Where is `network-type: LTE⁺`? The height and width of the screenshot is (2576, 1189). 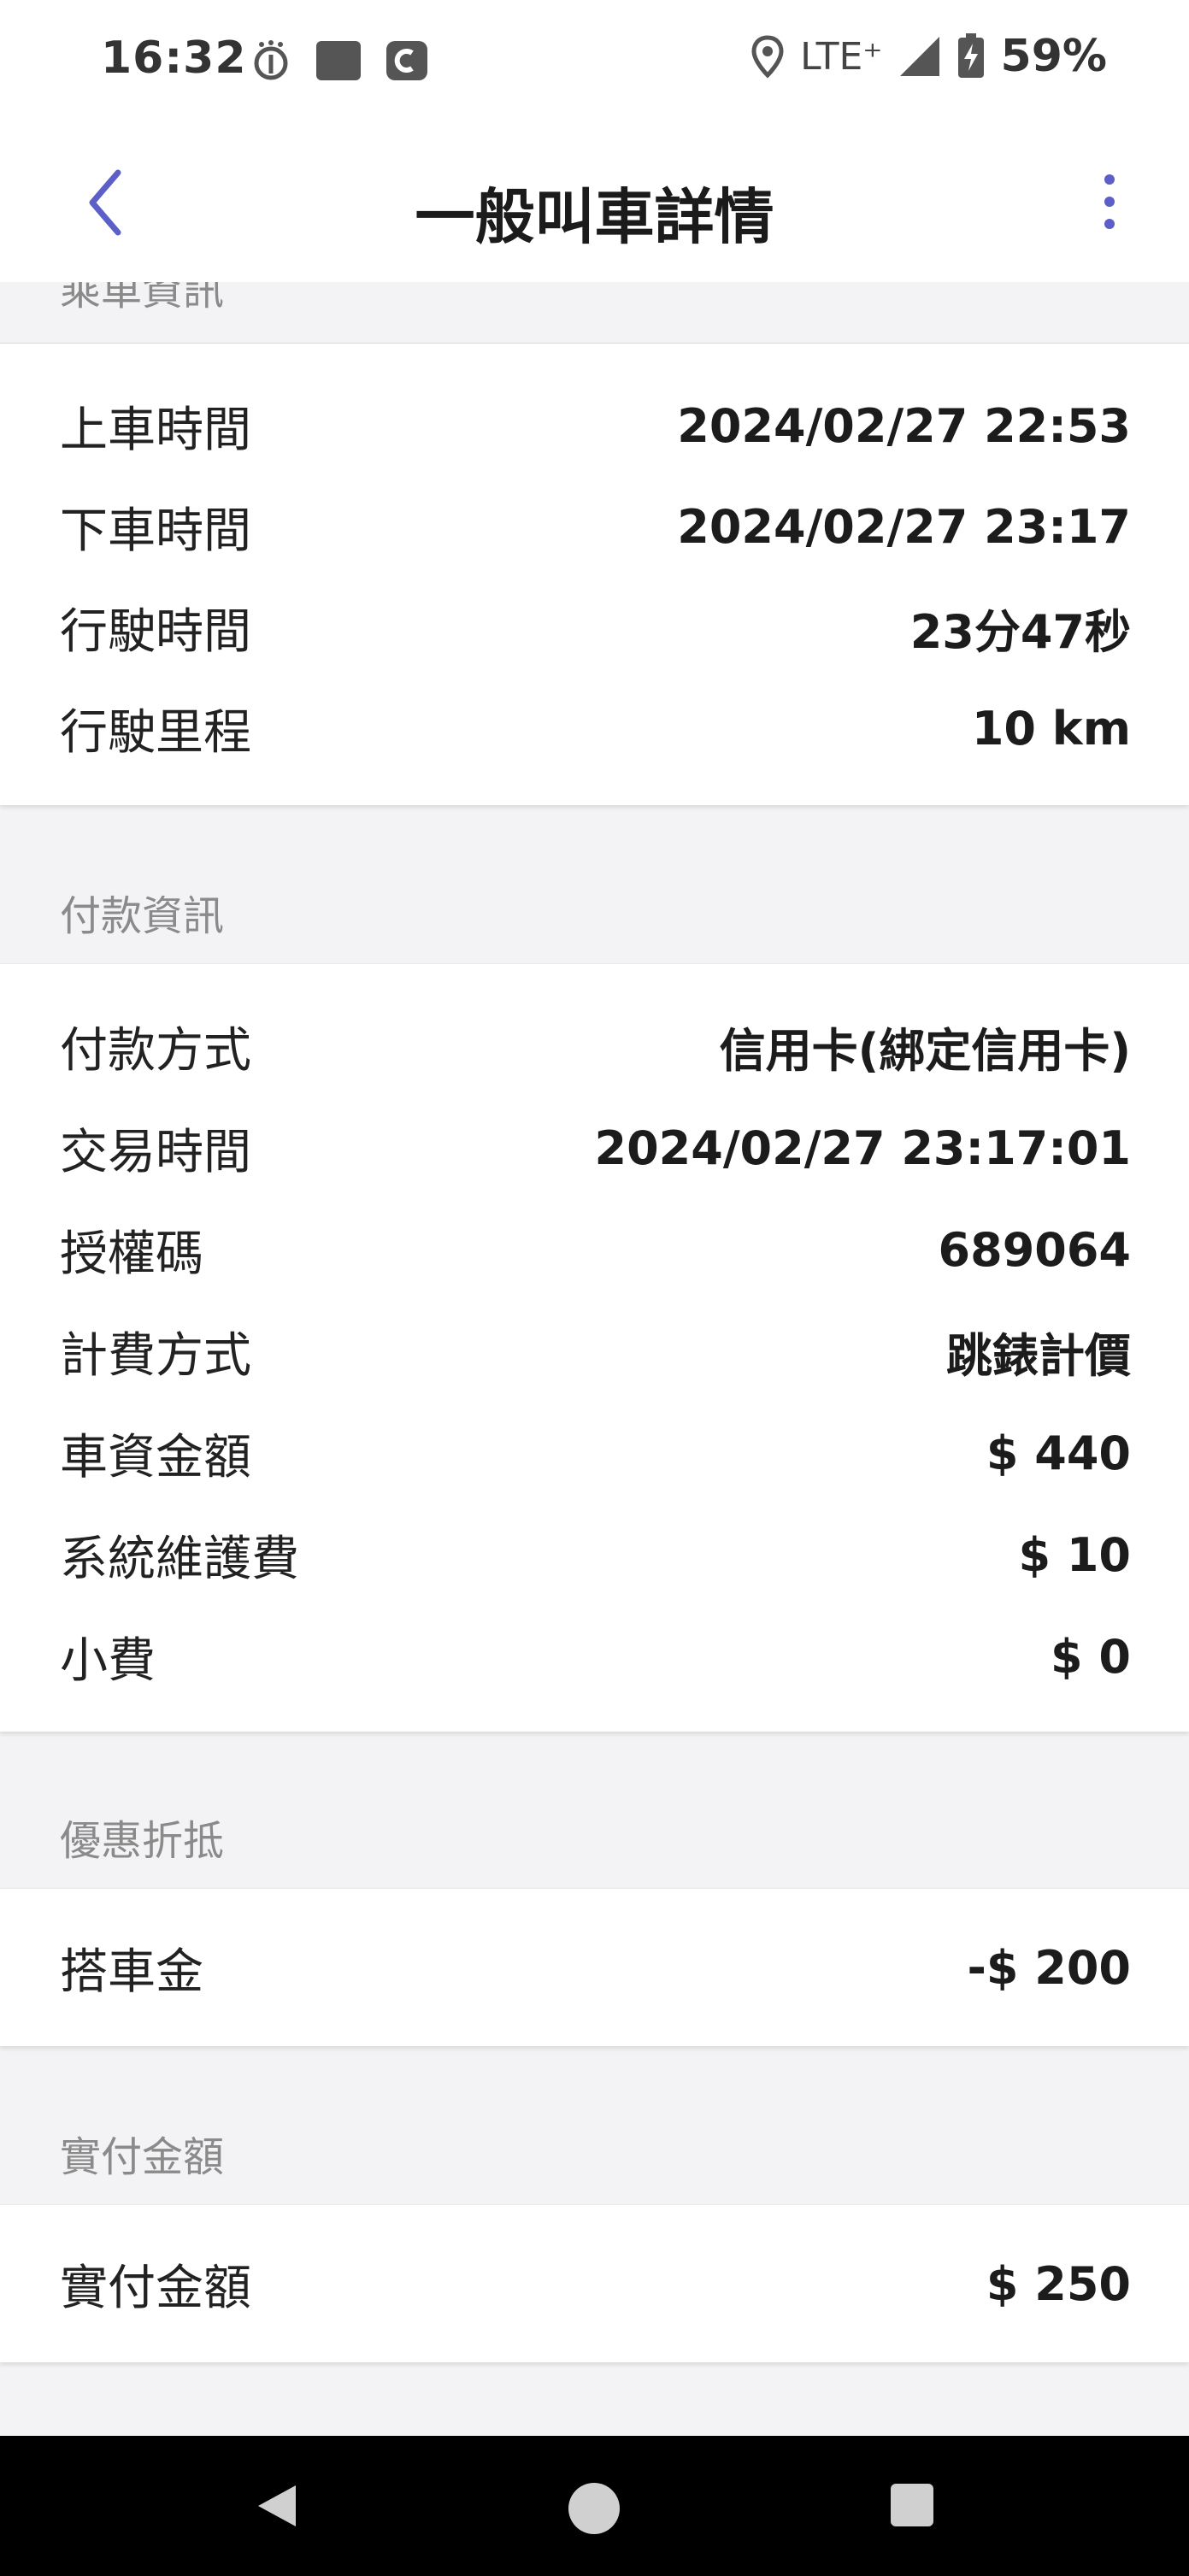
network-type: LTE⁺ is located at coordinates (841, 56).